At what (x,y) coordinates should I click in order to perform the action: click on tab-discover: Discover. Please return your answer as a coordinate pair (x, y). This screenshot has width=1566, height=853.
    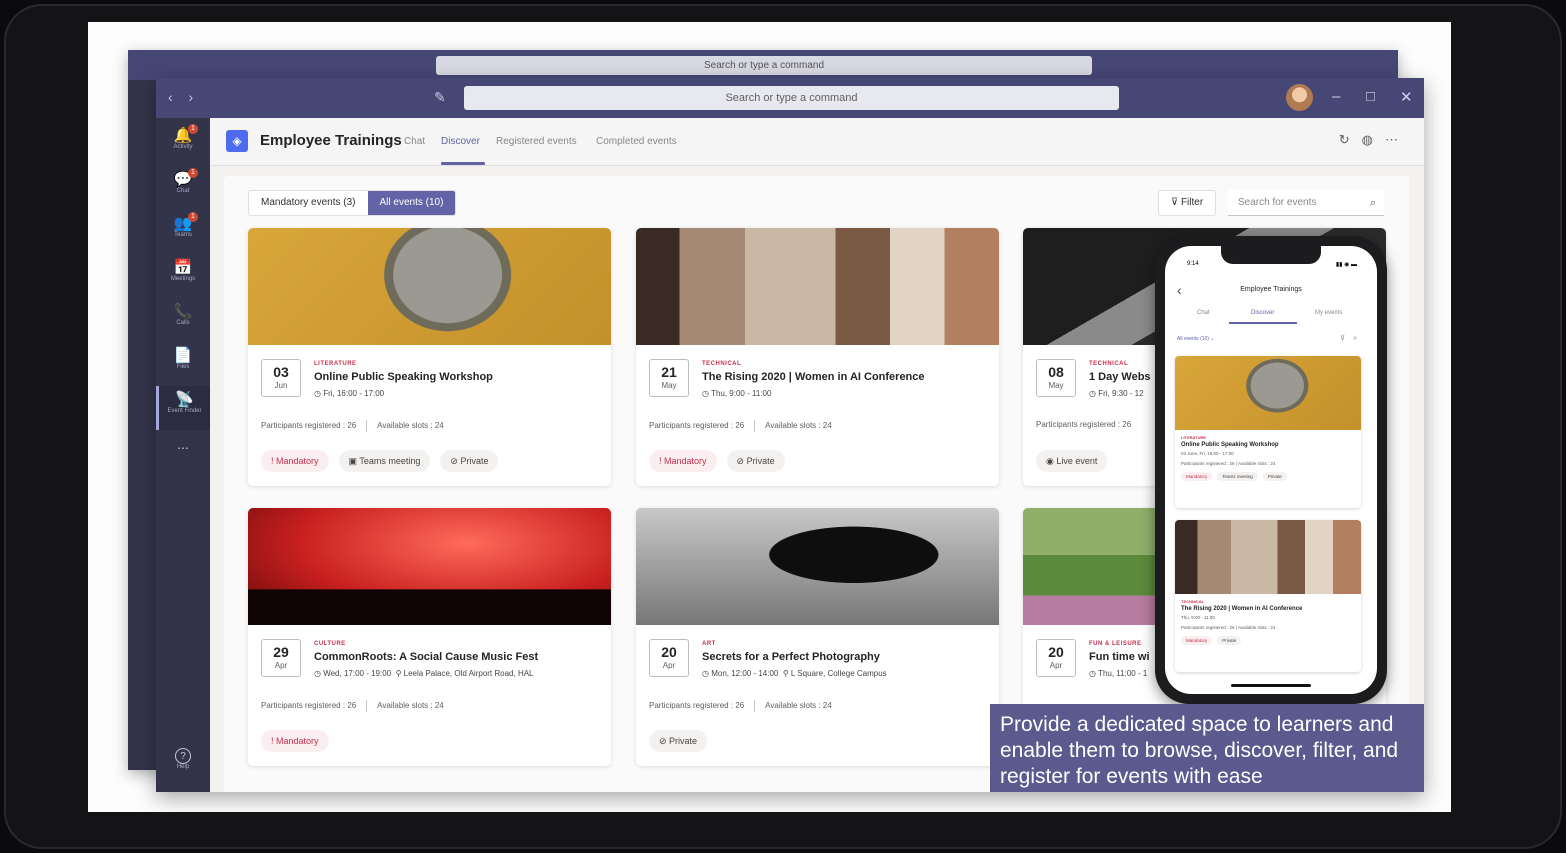
    Looking at the image, I should click on (460, 141).